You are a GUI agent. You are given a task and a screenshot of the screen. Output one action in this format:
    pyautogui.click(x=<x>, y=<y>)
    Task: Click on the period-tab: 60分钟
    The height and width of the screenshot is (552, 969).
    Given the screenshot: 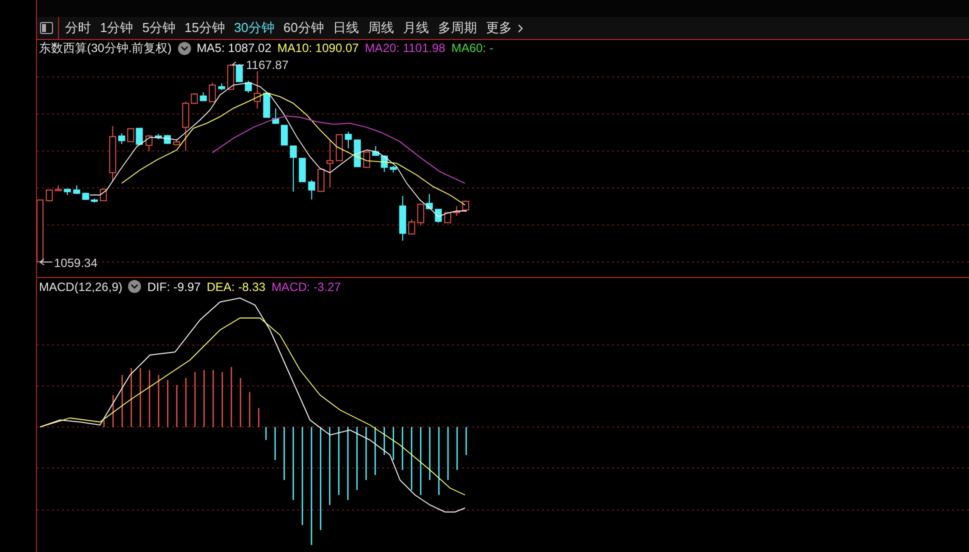 What is the action you would take?
    pyautogui.click(x=303, y=28)
    